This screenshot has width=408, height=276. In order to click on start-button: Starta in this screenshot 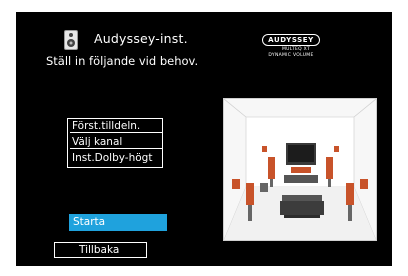, I will do `click(118, 222)`.